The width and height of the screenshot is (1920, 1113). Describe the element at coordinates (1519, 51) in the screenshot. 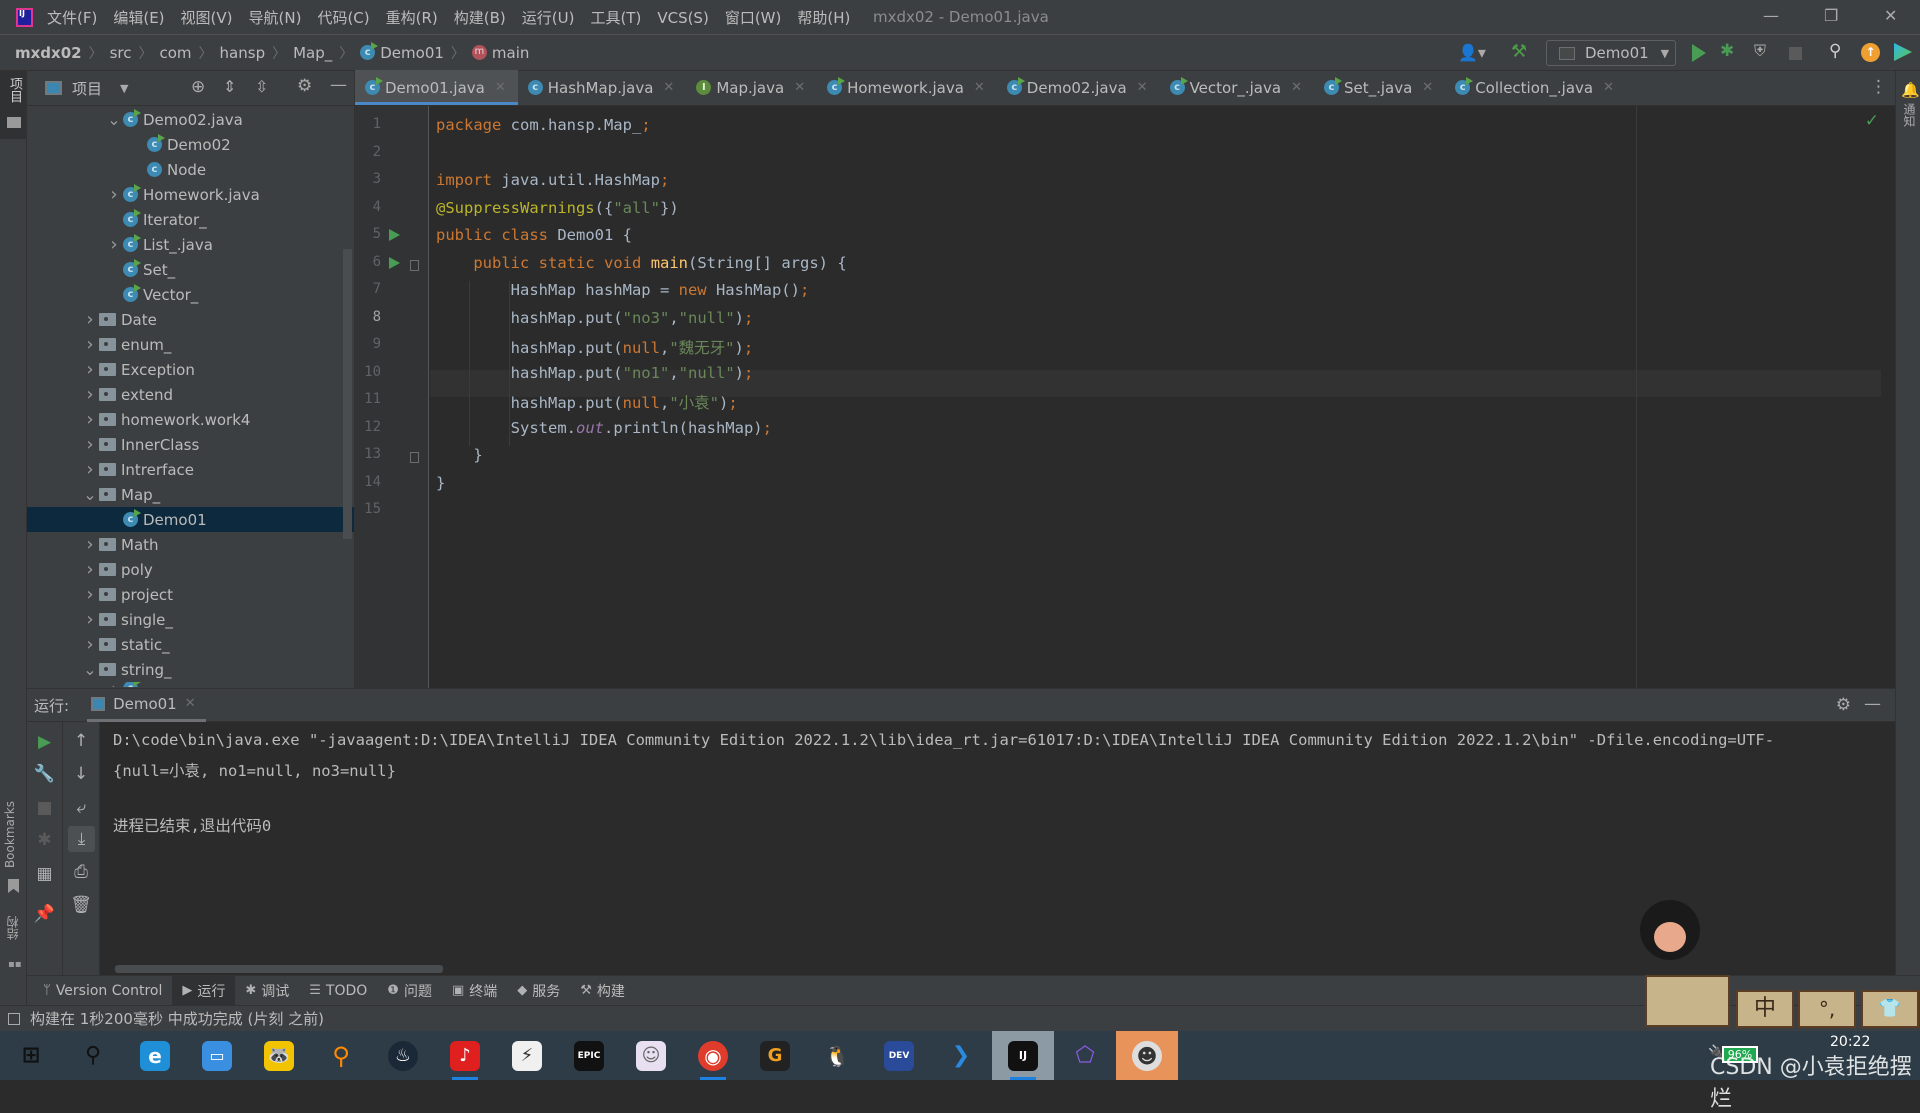

I see `build-hammer-icon: ⚒` at that location.